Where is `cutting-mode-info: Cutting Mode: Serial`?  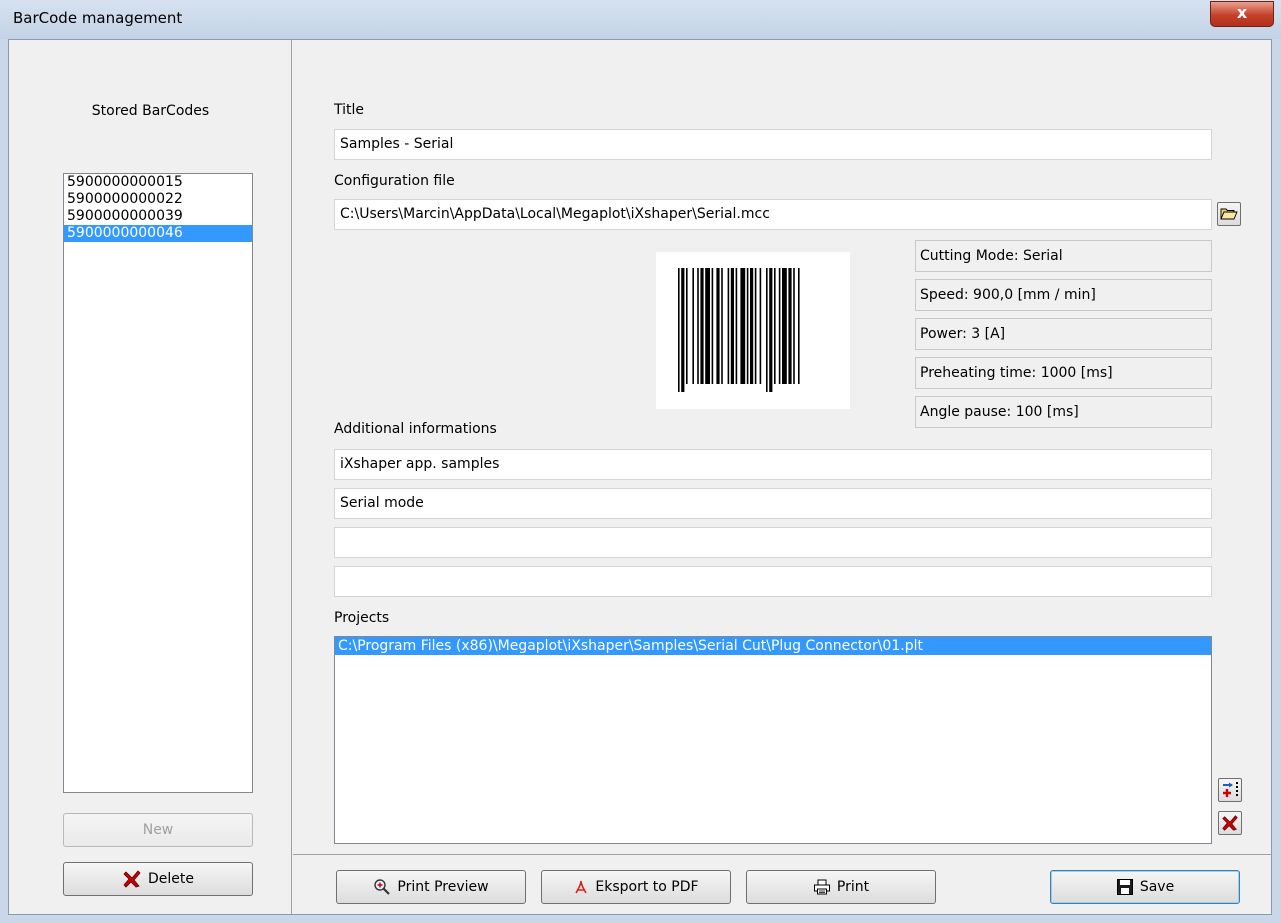 cutting-mode-info: Cutting Mode: Serial is located at coordinates (1063, 256).